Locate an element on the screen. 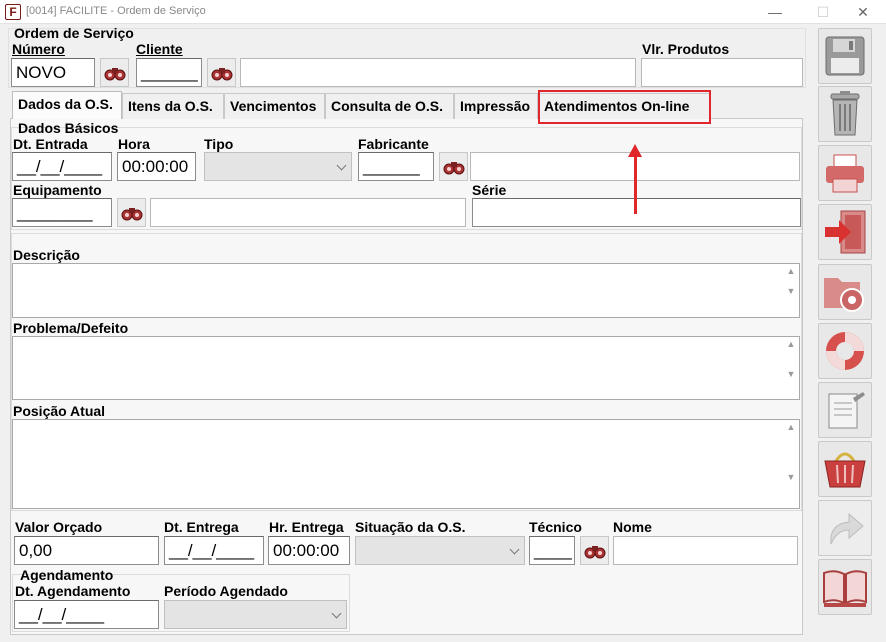 This screenshot has width=886, height=642. nome-field is located at coordinates (705, 550).